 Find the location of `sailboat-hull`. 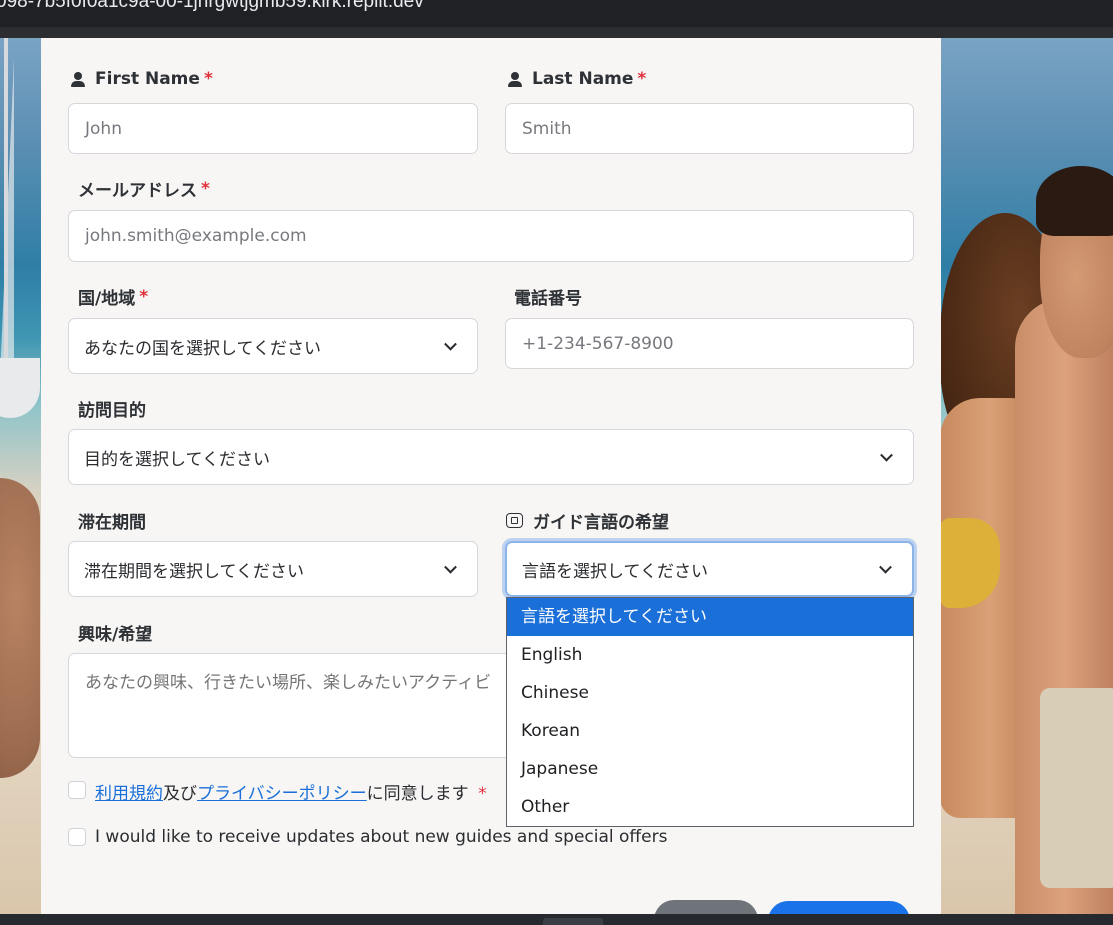

sailboat-hull is located at coordinates (20, 388).